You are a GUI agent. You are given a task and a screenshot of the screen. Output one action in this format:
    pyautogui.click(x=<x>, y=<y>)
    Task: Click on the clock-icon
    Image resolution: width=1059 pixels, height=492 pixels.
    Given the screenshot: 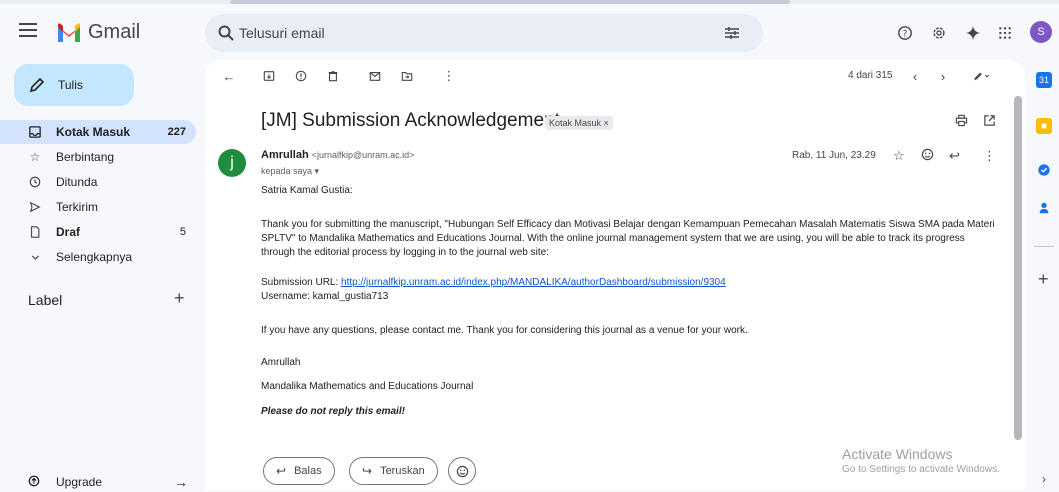 What is the action you would take?
    pyautogui.click(x=35, y=182)
    